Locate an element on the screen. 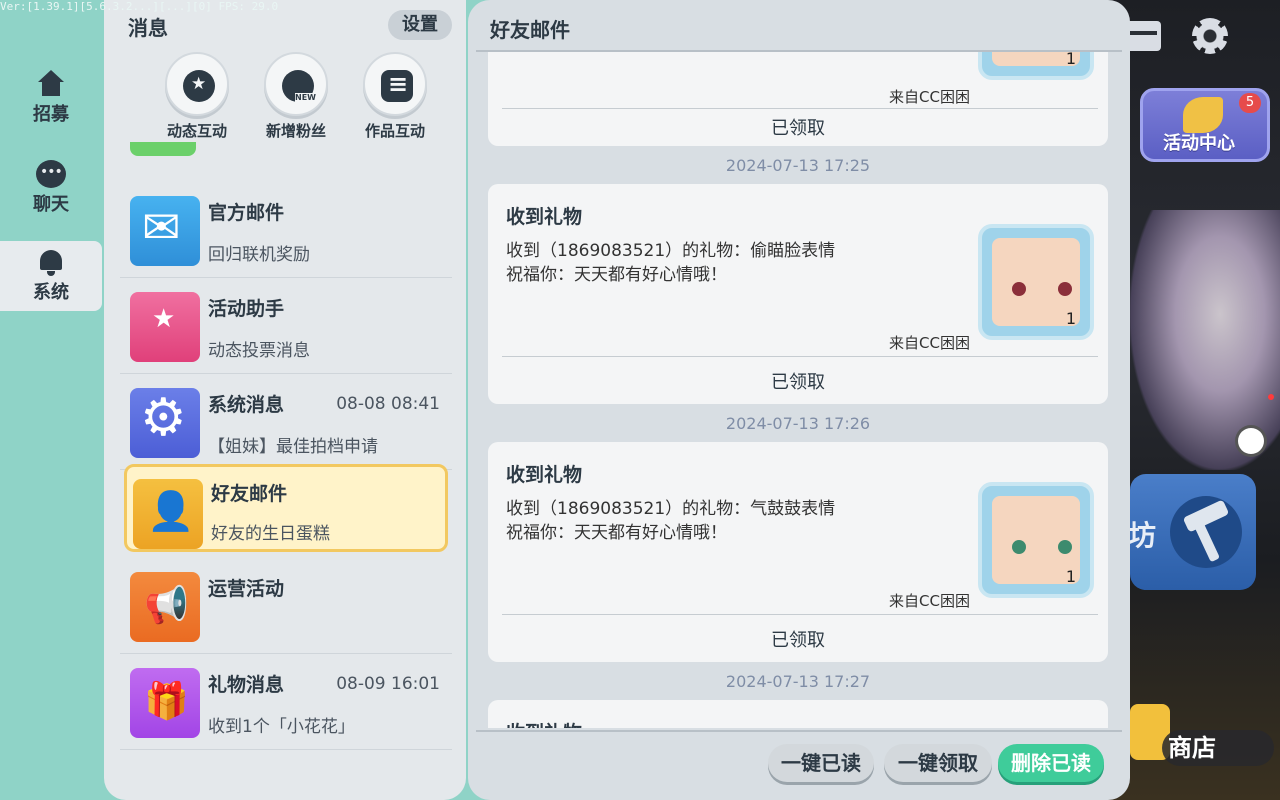 Image resolution: width=1280 pixels, height=800 pixels. new-tag: NEW is located at coordinates (305, 97).